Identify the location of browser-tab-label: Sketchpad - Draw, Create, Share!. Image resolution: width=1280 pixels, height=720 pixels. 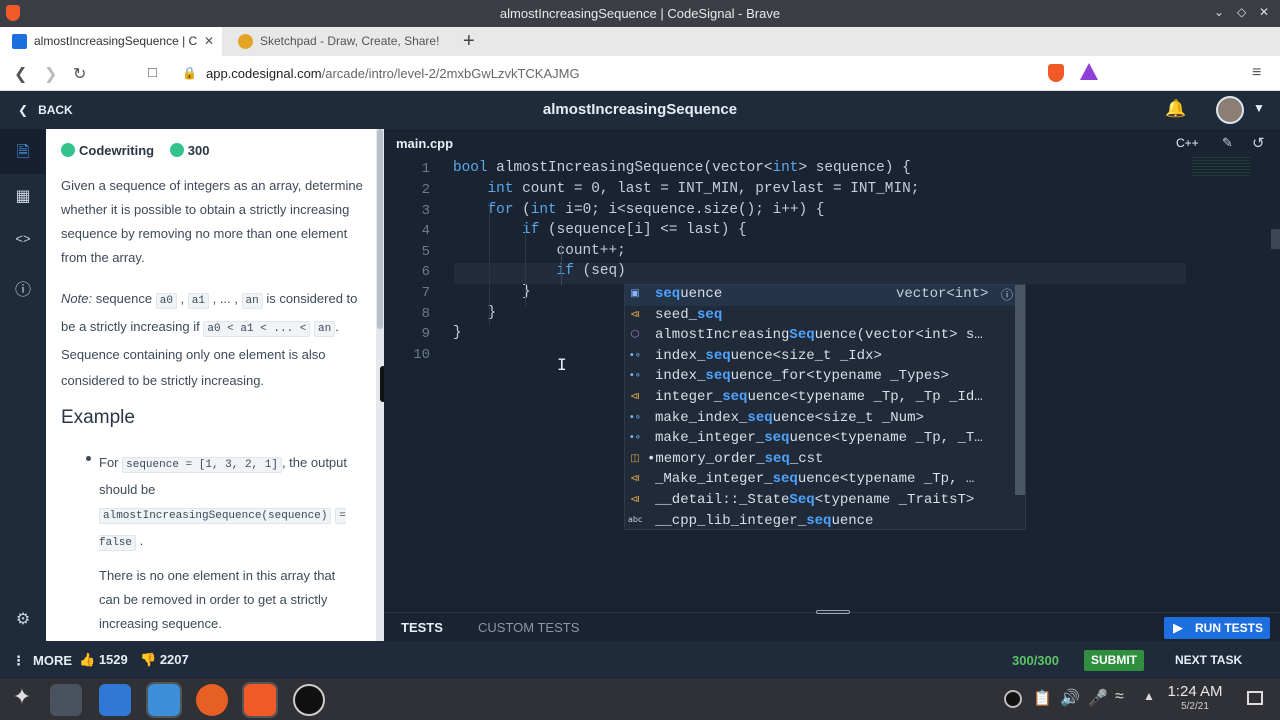
(350, 41).